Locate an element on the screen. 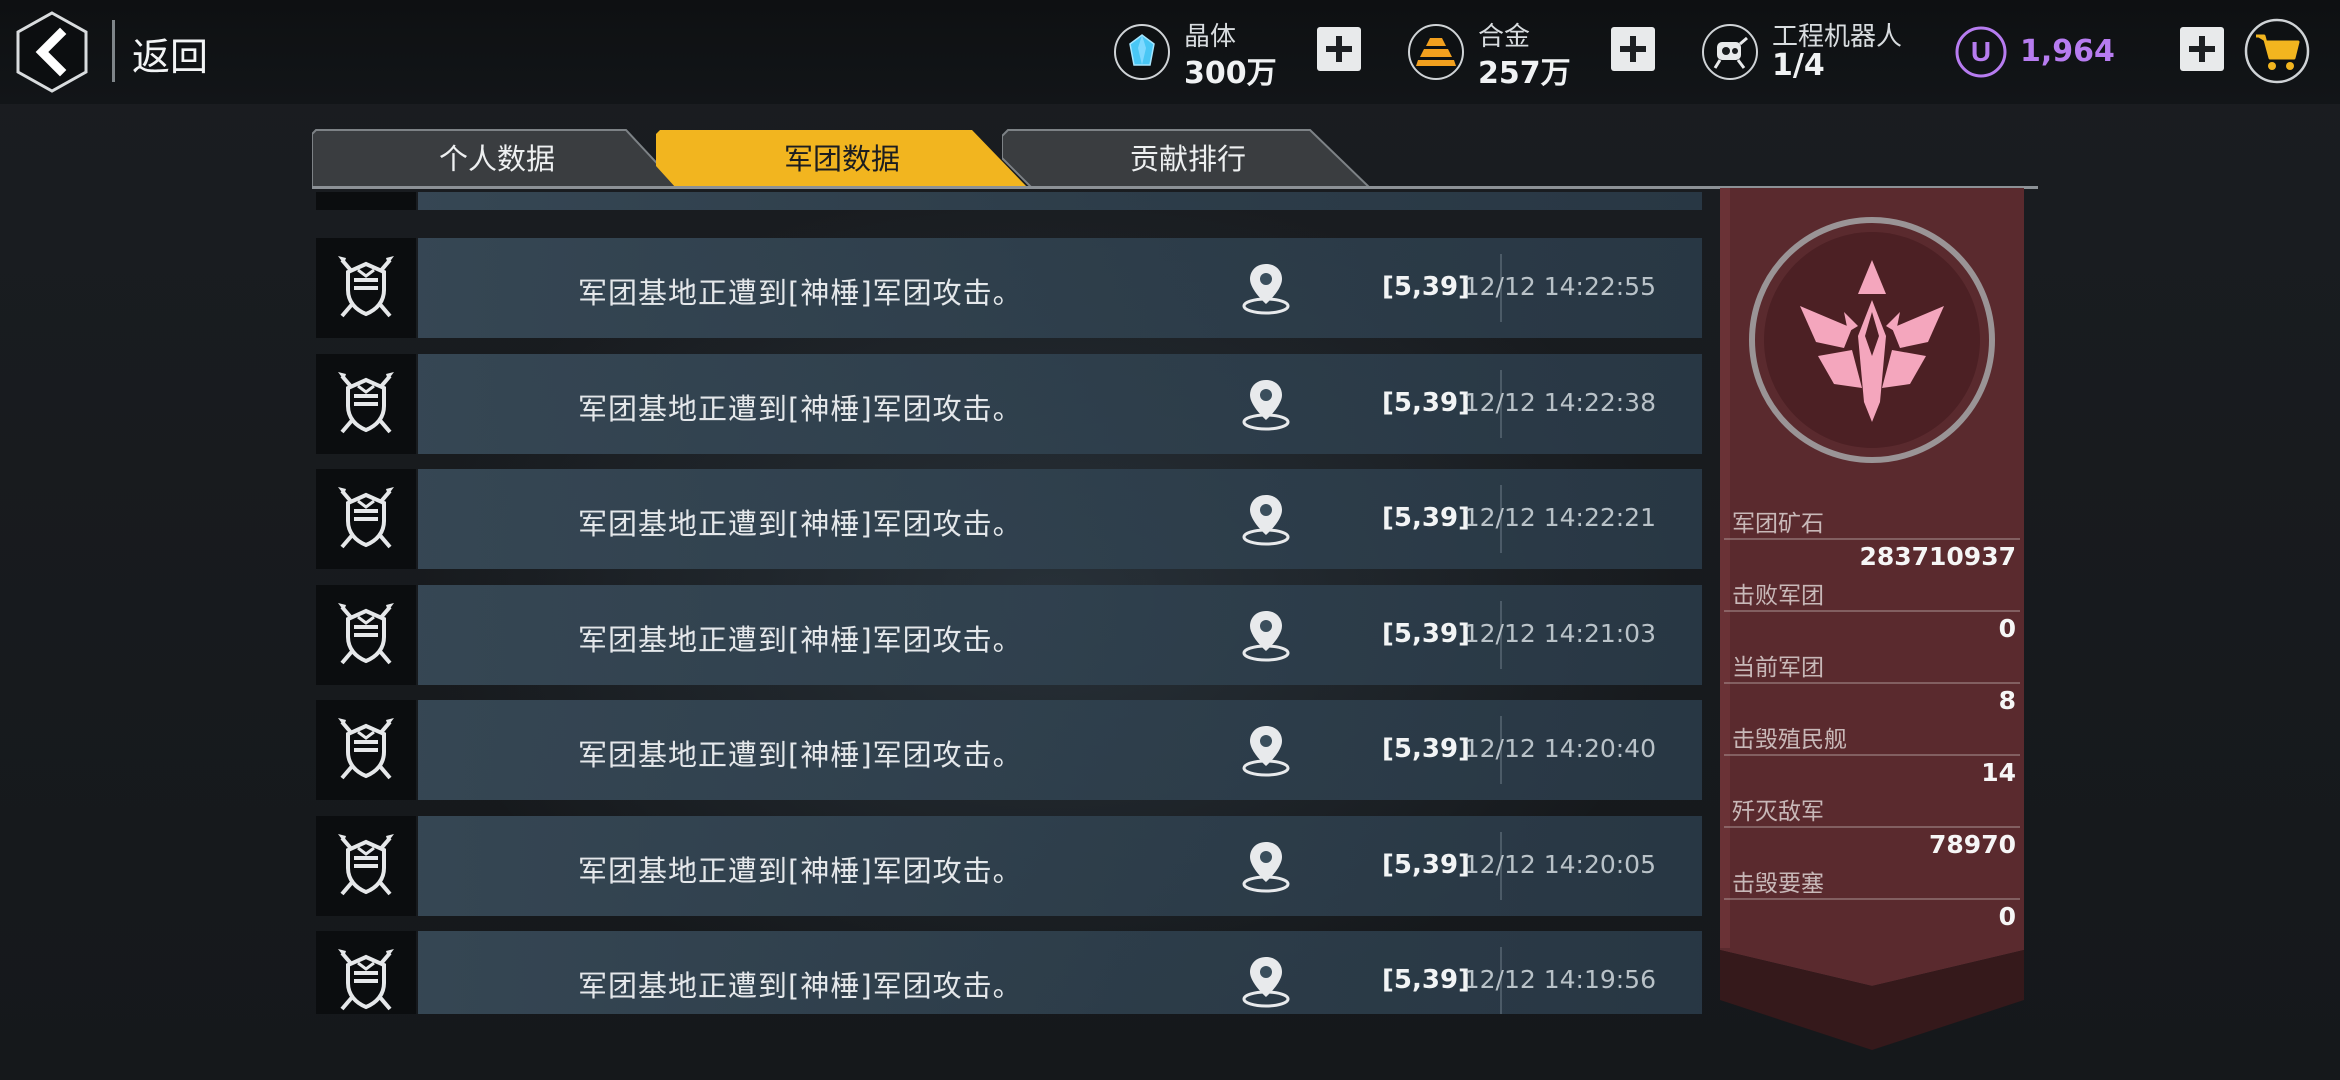 This screenshot has height=1080, width=2340. row-body: 军团基地正遭到[神棰]军团攻击。 [5,39] 12/12 14:22:21 is located at coordinates (1060, 519).